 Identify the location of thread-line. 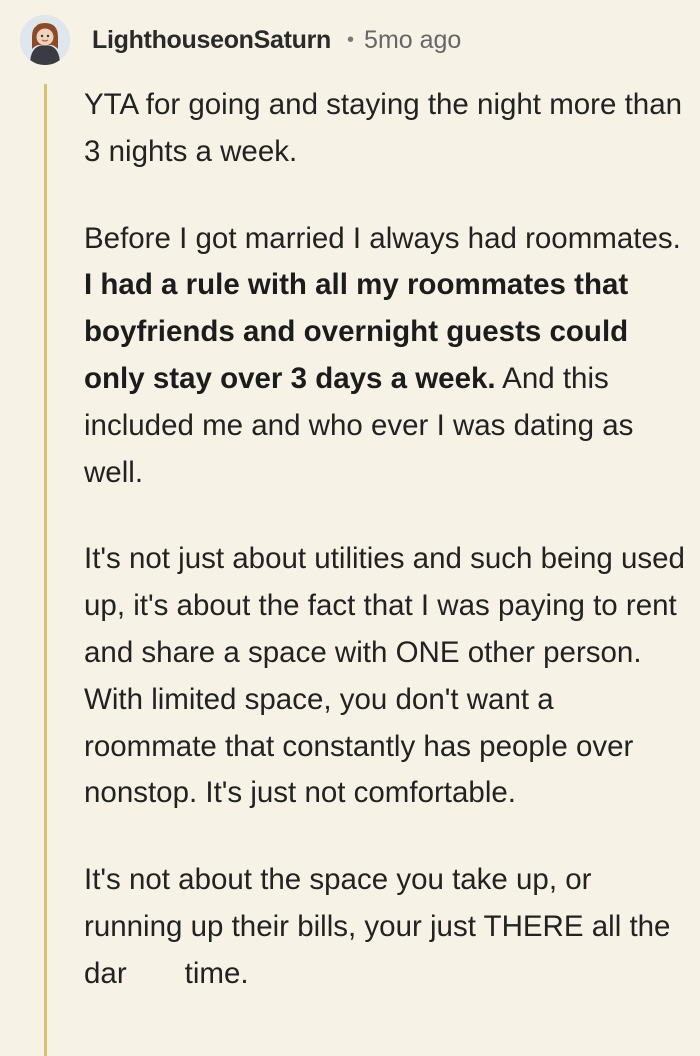
(45, 570).